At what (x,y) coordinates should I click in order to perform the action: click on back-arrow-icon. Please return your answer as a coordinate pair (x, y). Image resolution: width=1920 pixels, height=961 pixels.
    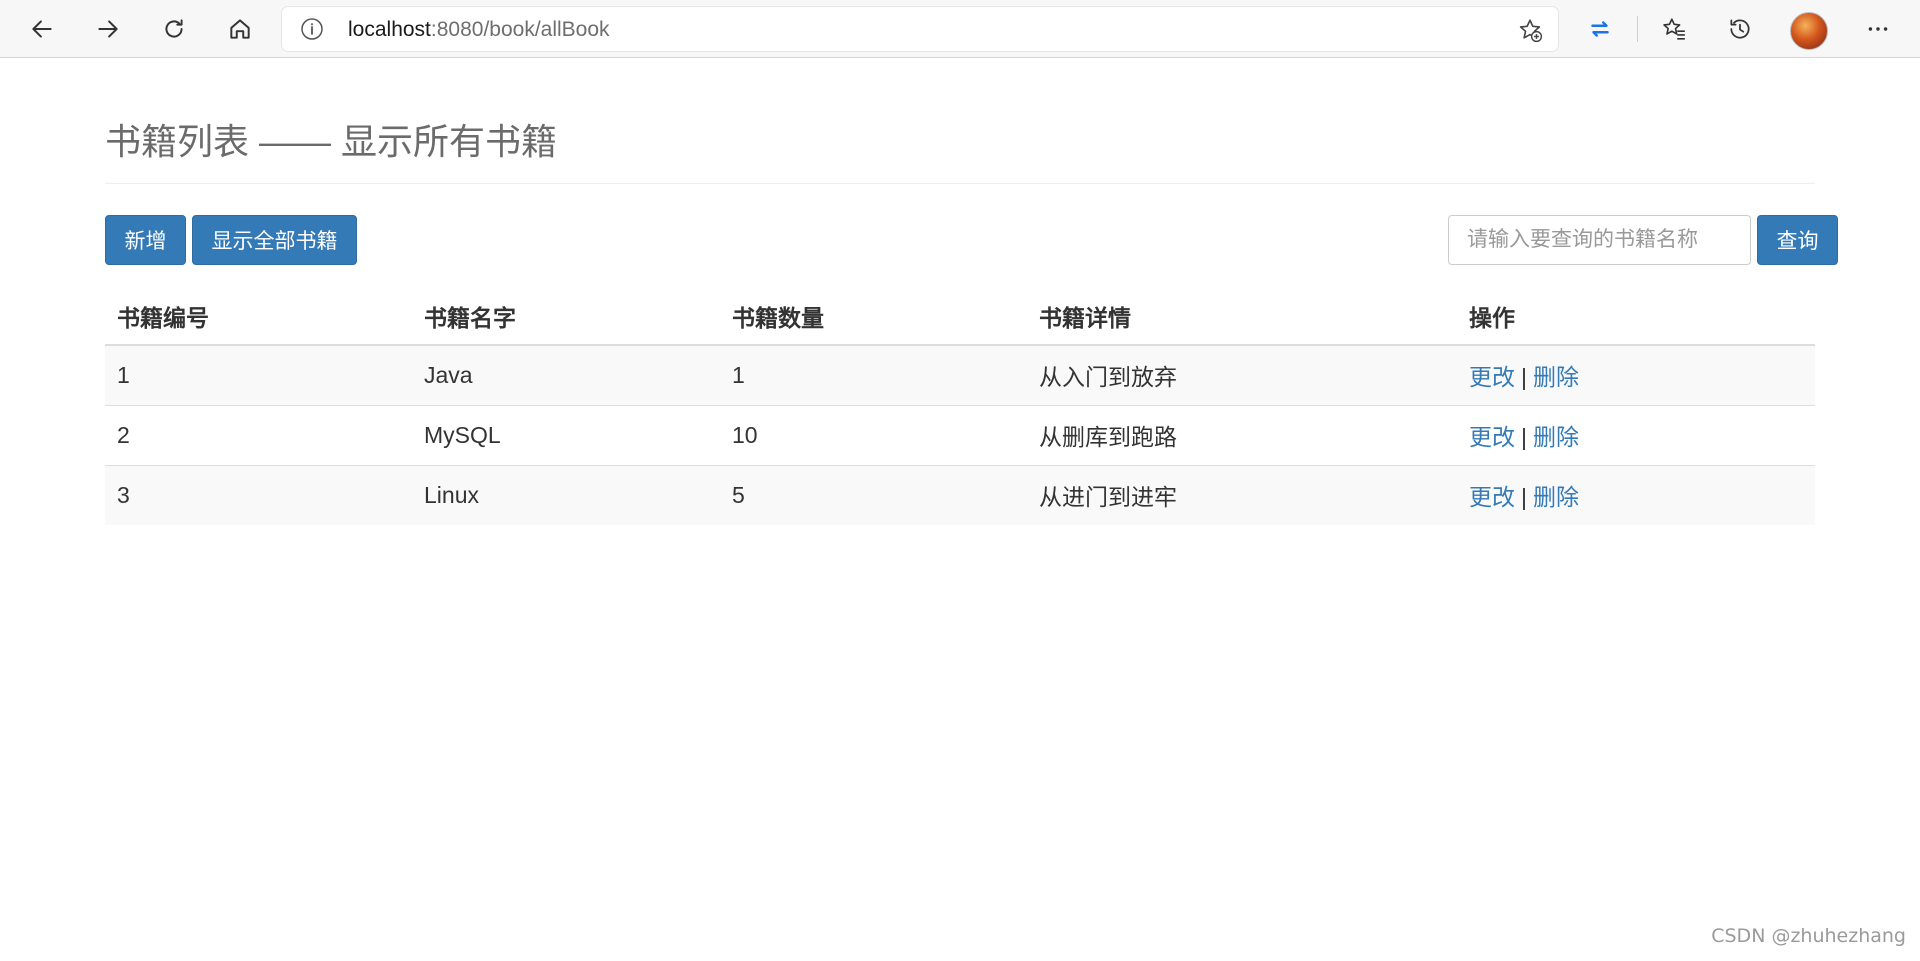
    Looking at the image, I should click on (42, 29).